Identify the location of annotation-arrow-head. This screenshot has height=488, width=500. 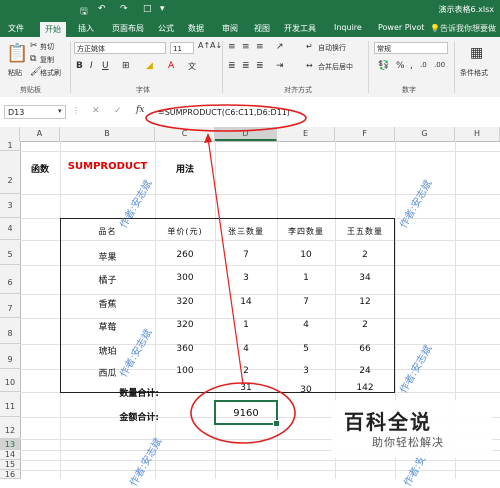
(208, 138).